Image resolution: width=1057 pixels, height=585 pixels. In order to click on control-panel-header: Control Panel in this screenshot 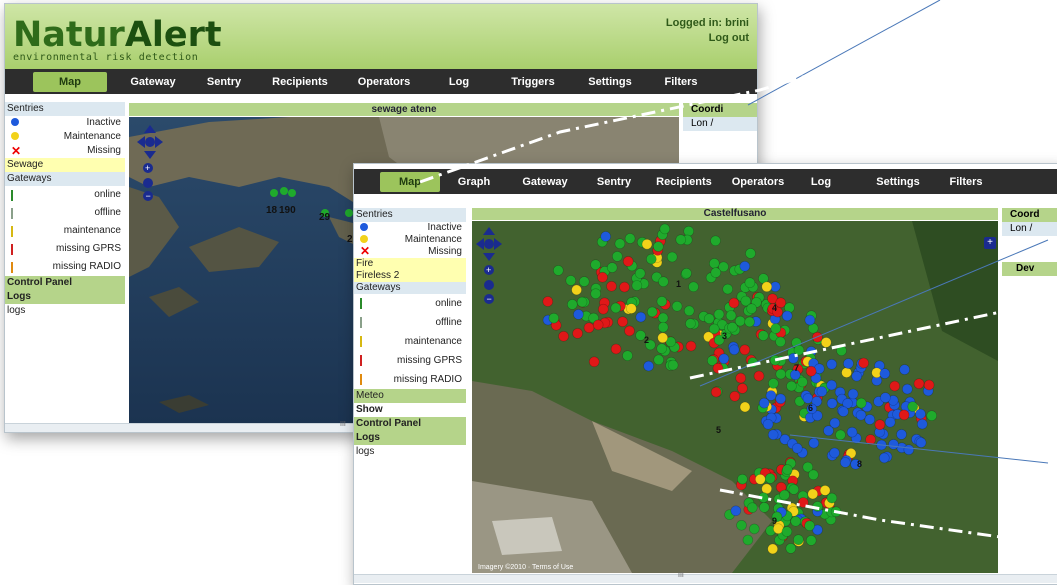, I will do `click(410, 424)`.